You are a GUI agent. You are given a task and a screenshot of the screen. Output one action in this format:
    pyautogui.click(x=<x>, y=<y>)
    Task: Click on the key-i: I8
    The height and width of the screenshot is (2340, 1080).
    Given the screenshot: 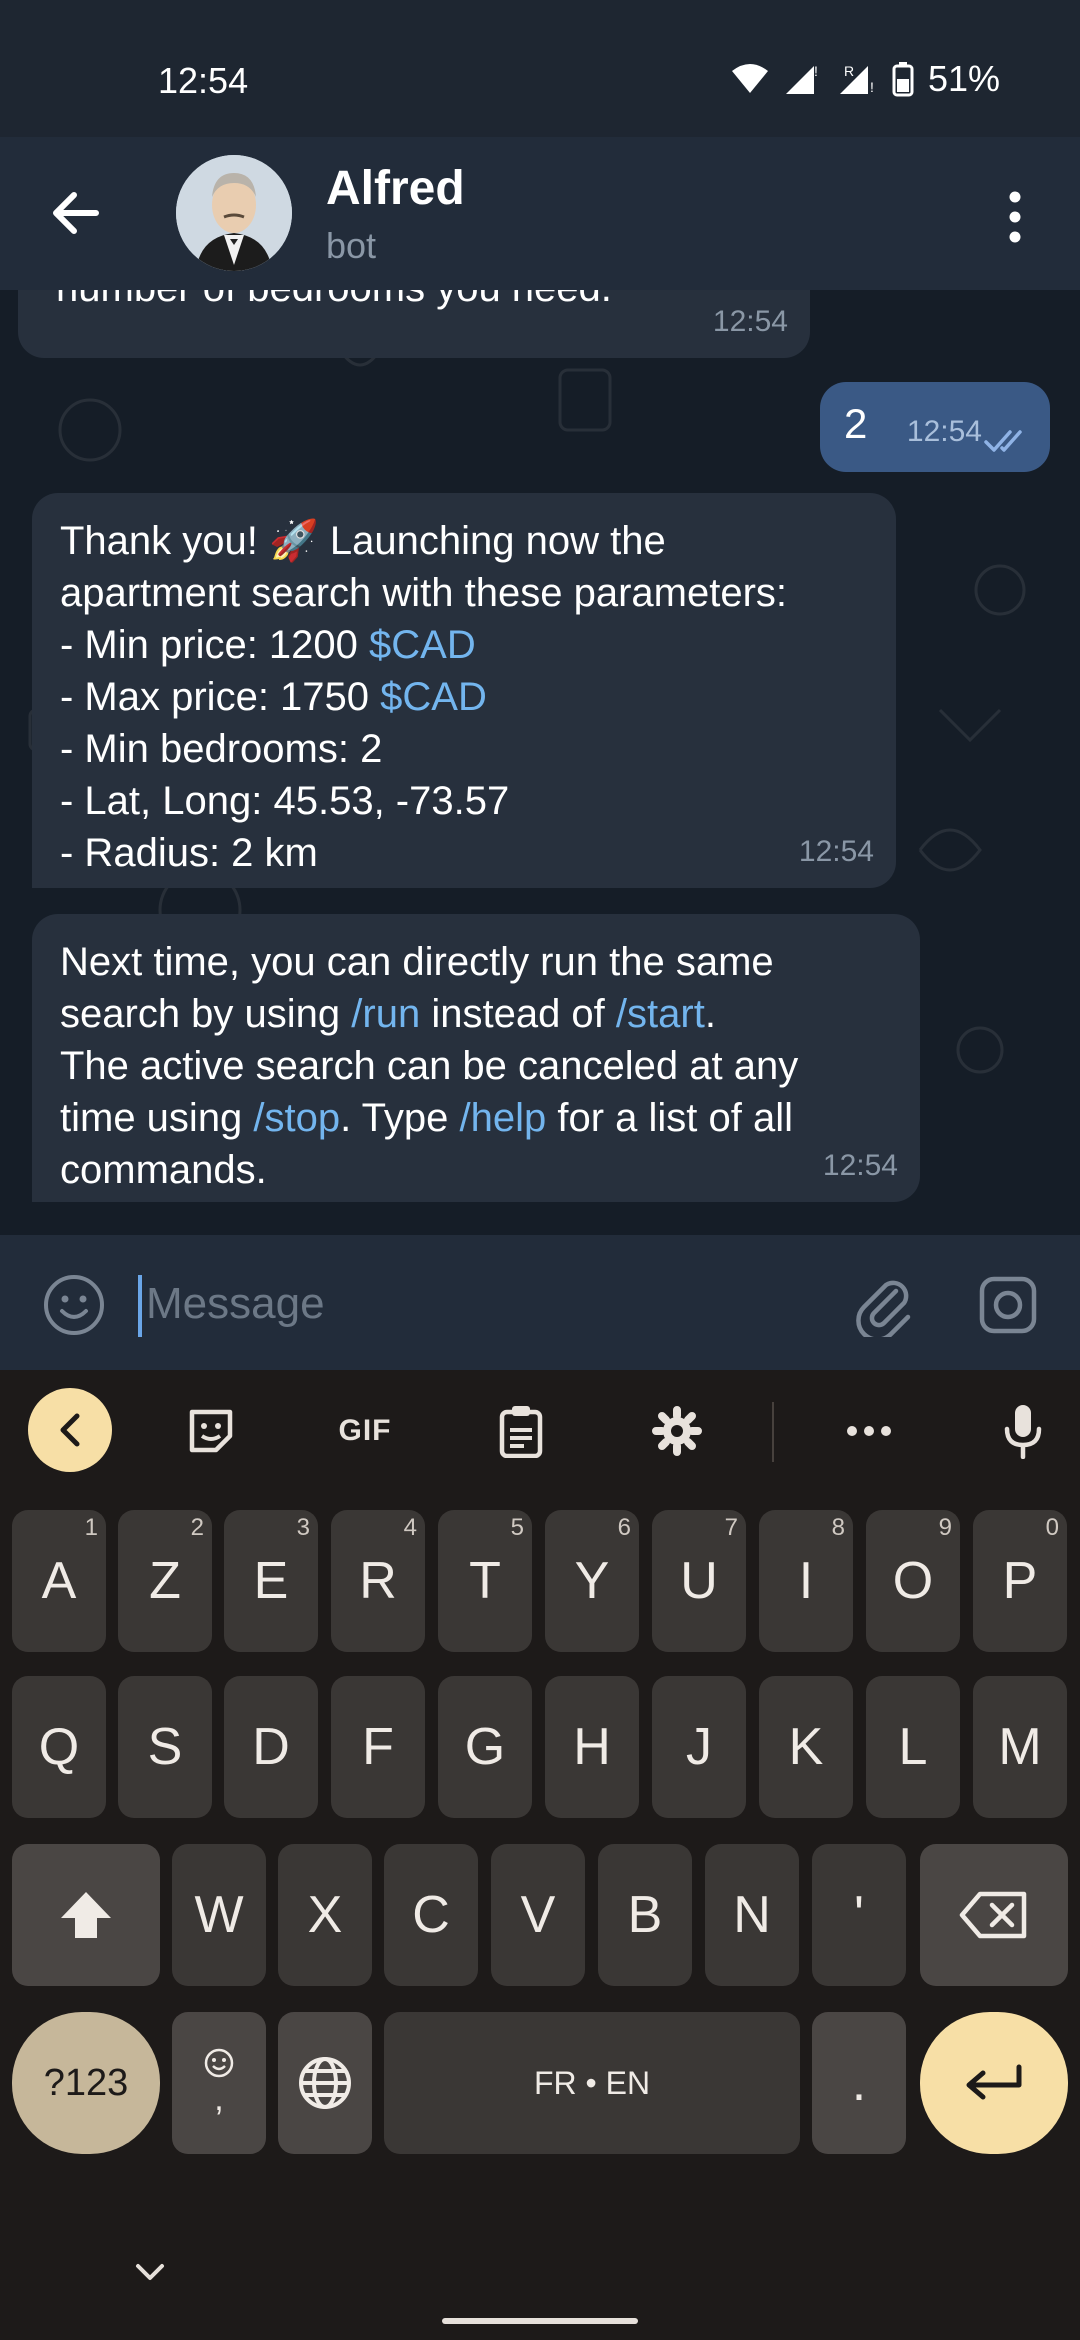 What is the action you would take?
    pyautogui.click(x=806, y=1581)
    